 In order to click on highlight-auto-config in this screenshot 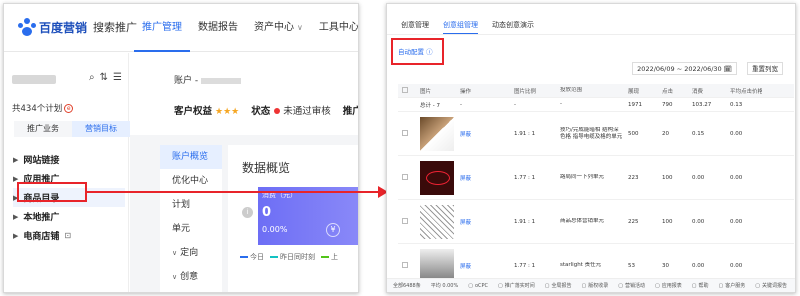, I will do `click(417, 51)`.